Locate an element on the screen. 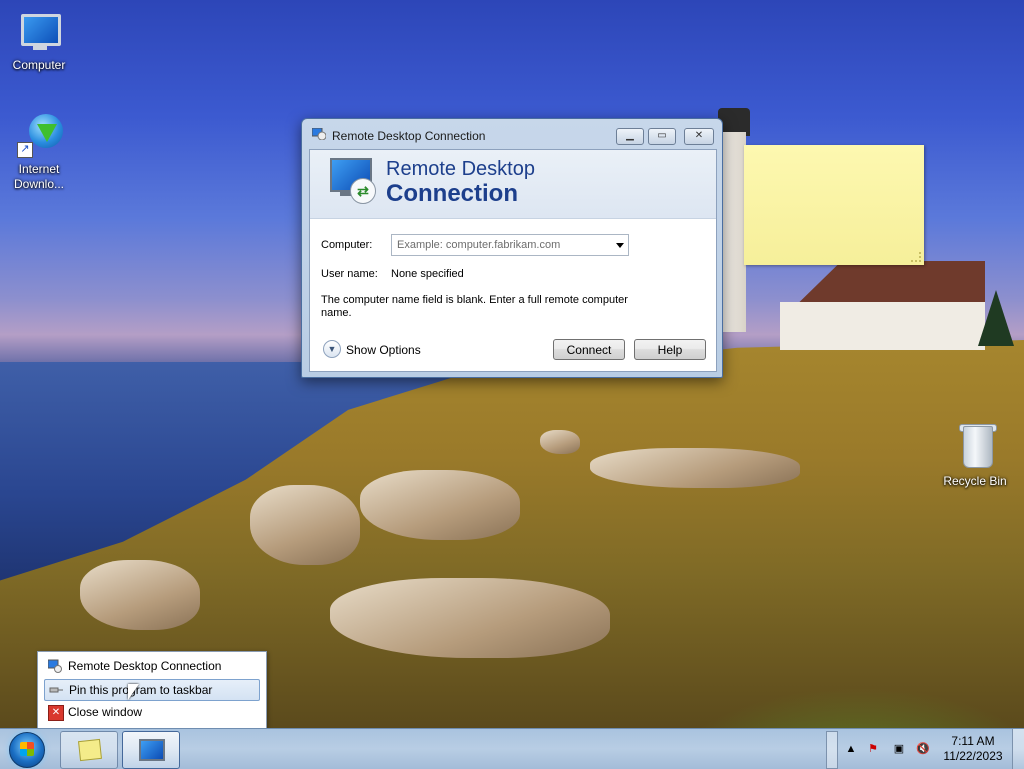  house-wall is located at coordinates (882, 326).